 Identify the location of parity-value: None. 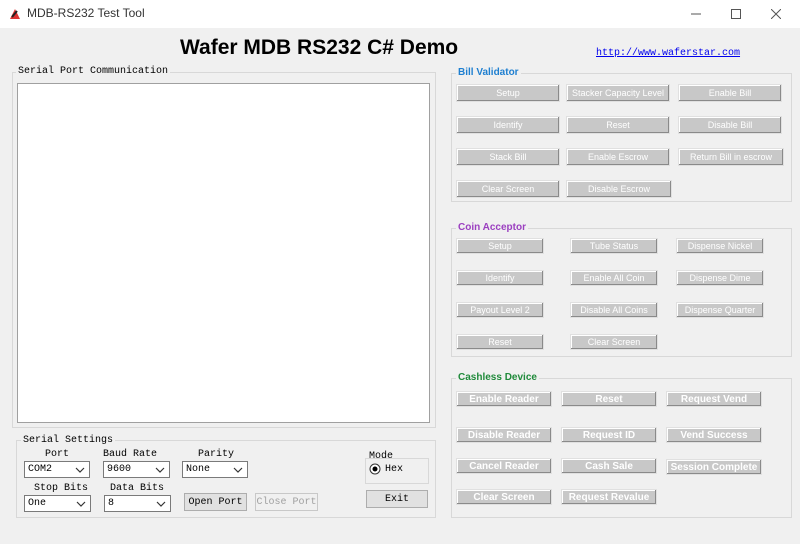
(198, 469).